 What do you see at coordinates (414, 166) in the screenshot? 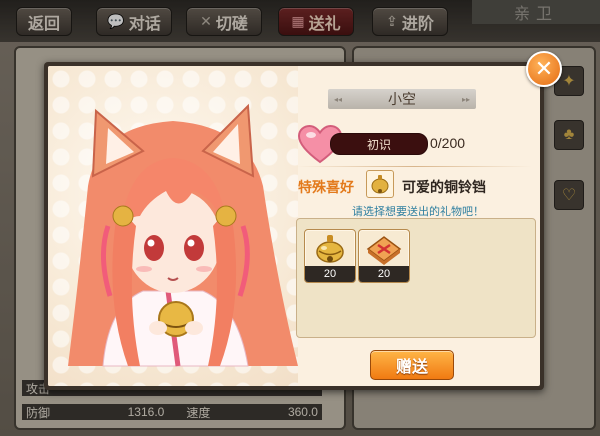
I see `divider` at bounding box center [414, 166].